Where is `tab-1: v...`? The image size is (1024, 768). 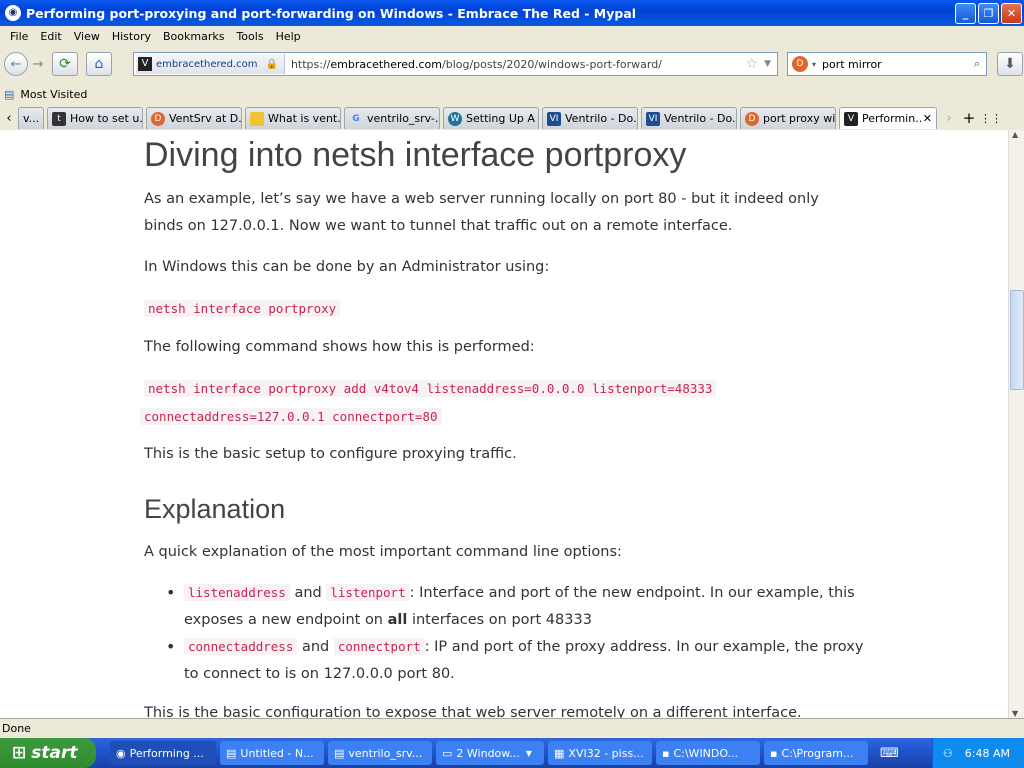 tab-1: v... is located at coordinates (31, 118).